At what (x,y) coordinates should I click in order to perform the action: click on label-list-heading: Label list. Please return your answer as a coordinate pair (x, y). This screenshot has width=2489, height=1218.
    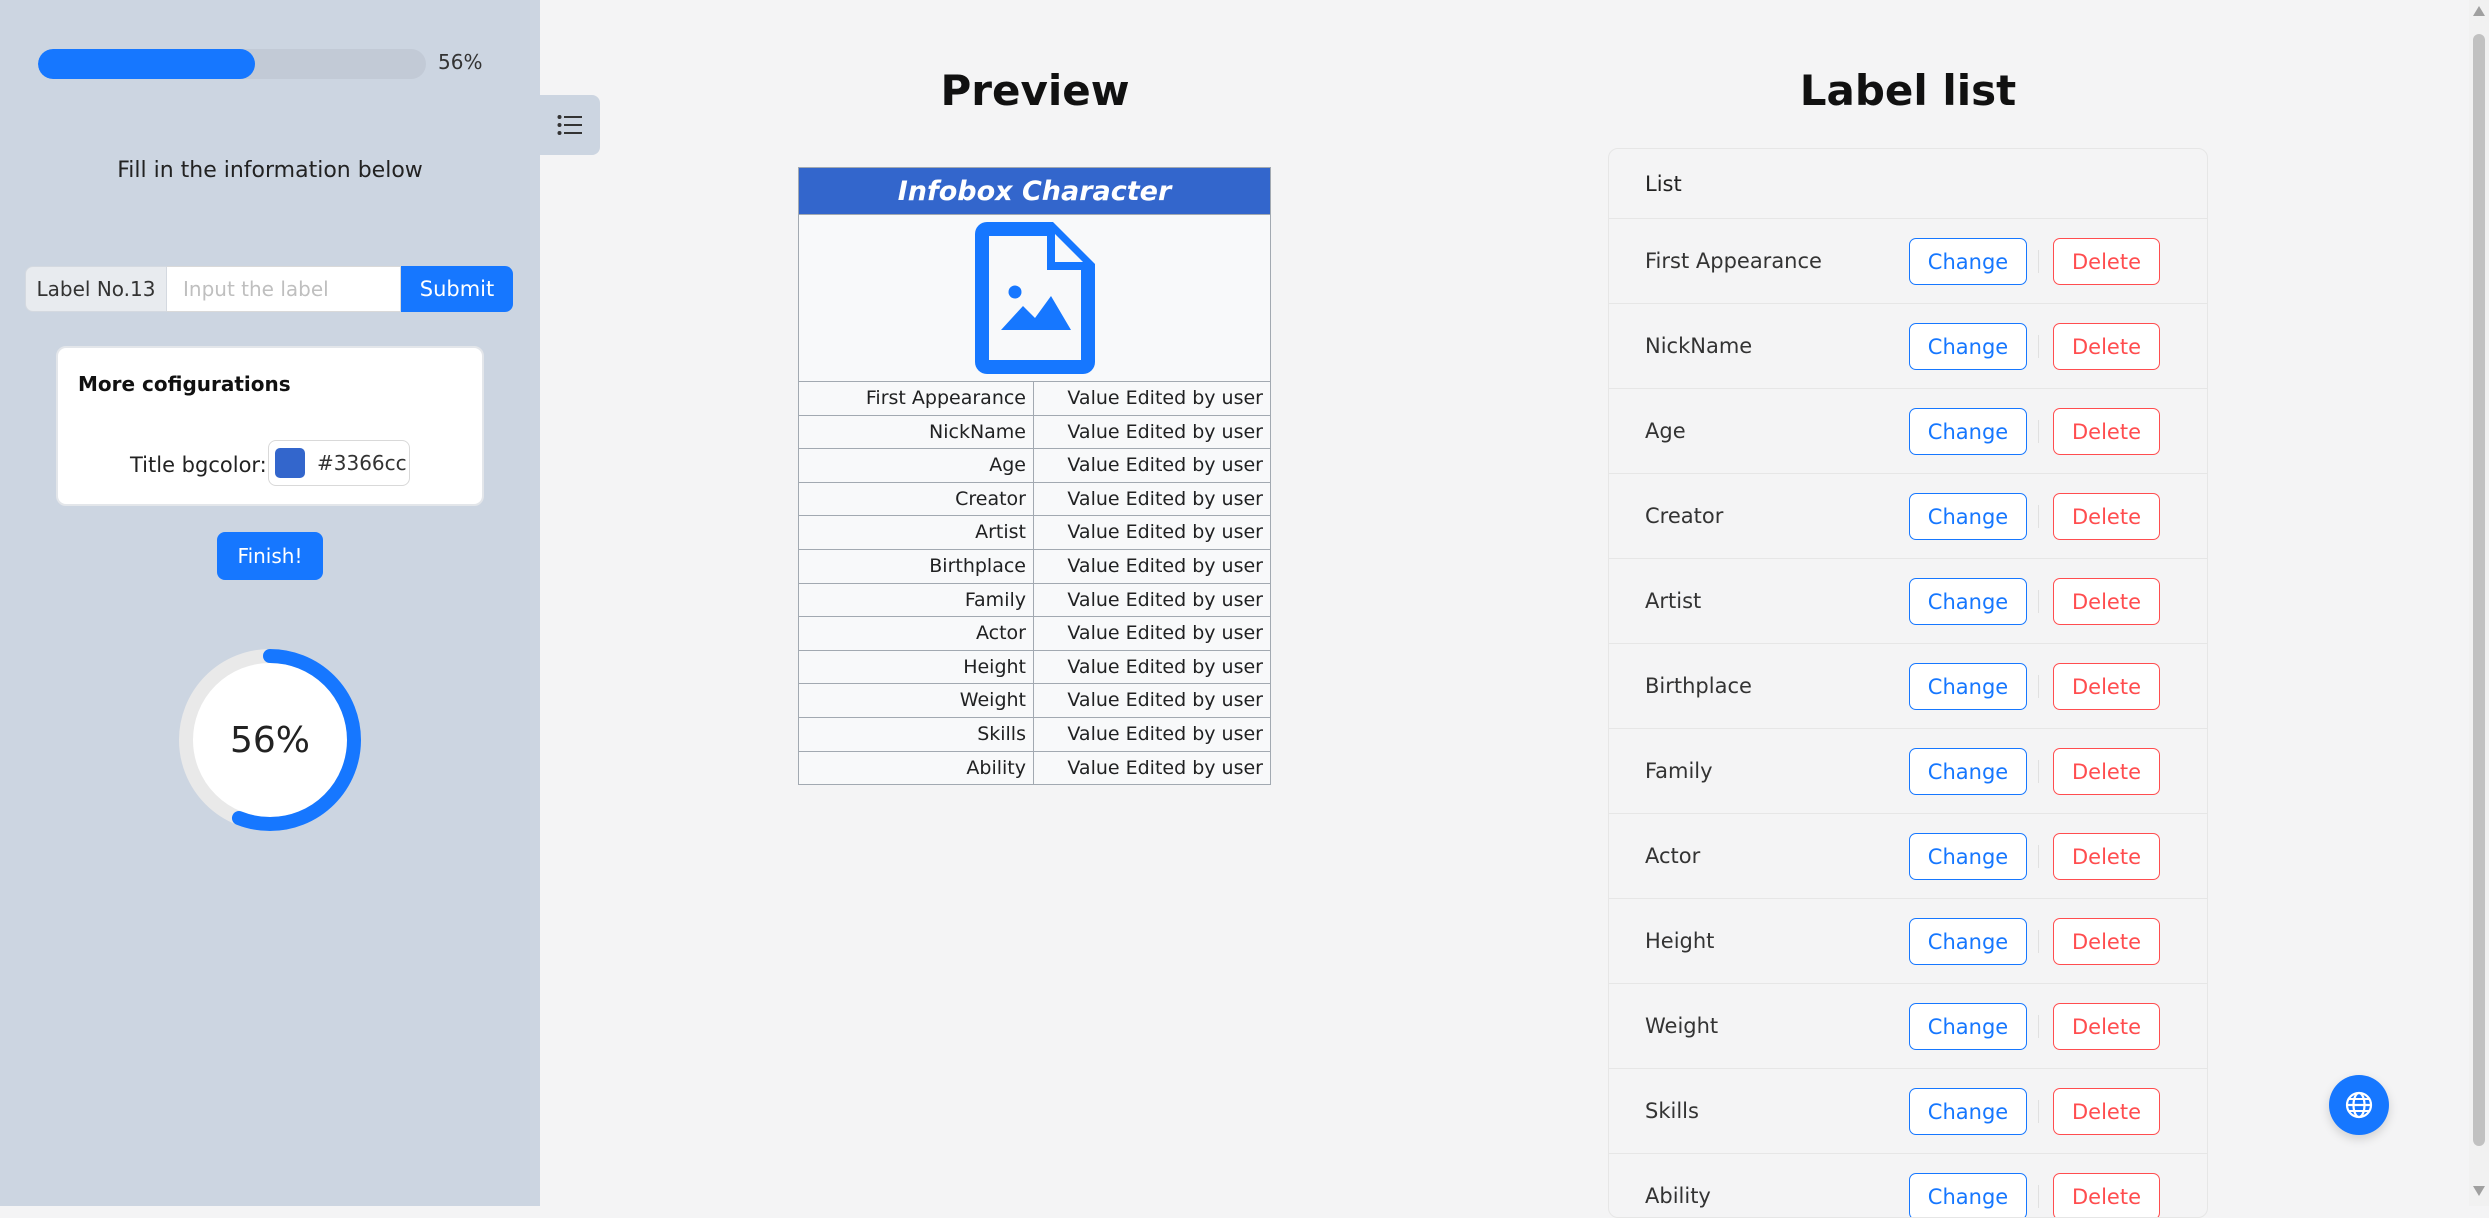
    Looking at the image, I should click on (1908, 90).